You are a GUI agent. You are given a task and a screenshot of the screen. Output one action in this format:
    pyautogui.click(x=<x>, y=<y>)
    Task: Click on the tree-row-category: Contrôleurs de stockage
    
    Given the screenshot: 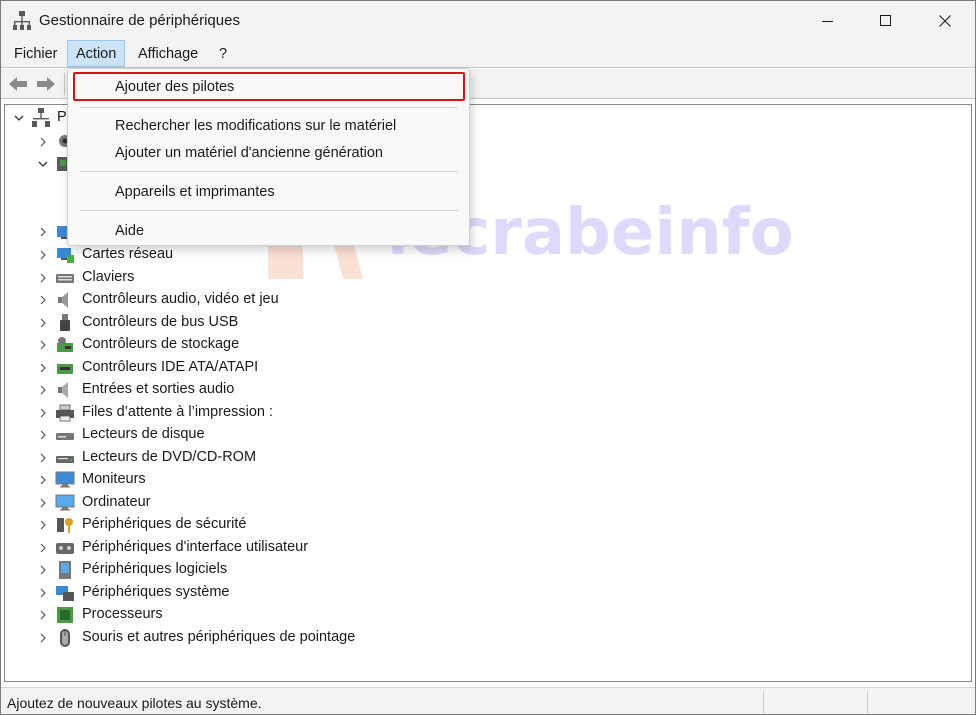 What is the action you would take?
    pyautogui.click(x=488, y=345)
    